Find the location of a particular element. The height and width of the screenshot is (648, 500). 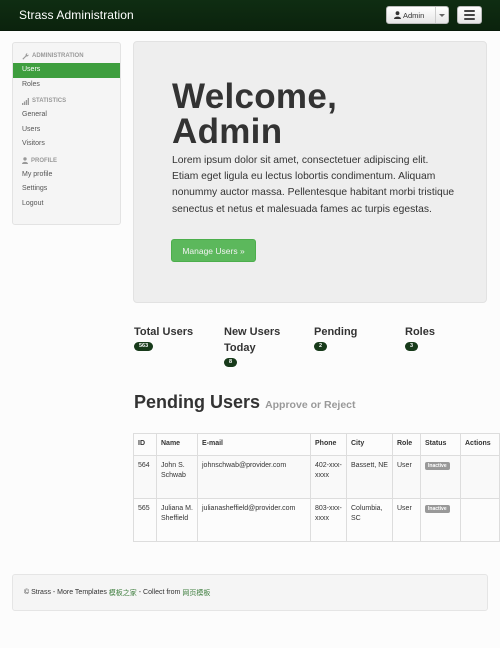

column-header-actions: Actions is located at coordinates (480, 444).